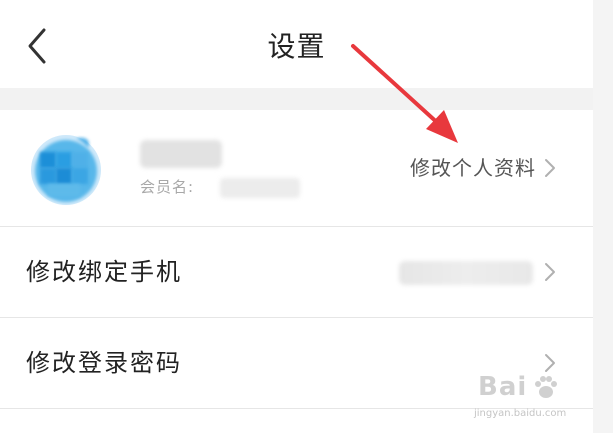 The width and height of the screenshot is (613, 433). Describe the element at coordinates (473, 166) in the screenshot. I see `edit-profile-link: 修改个人资料` at that location.